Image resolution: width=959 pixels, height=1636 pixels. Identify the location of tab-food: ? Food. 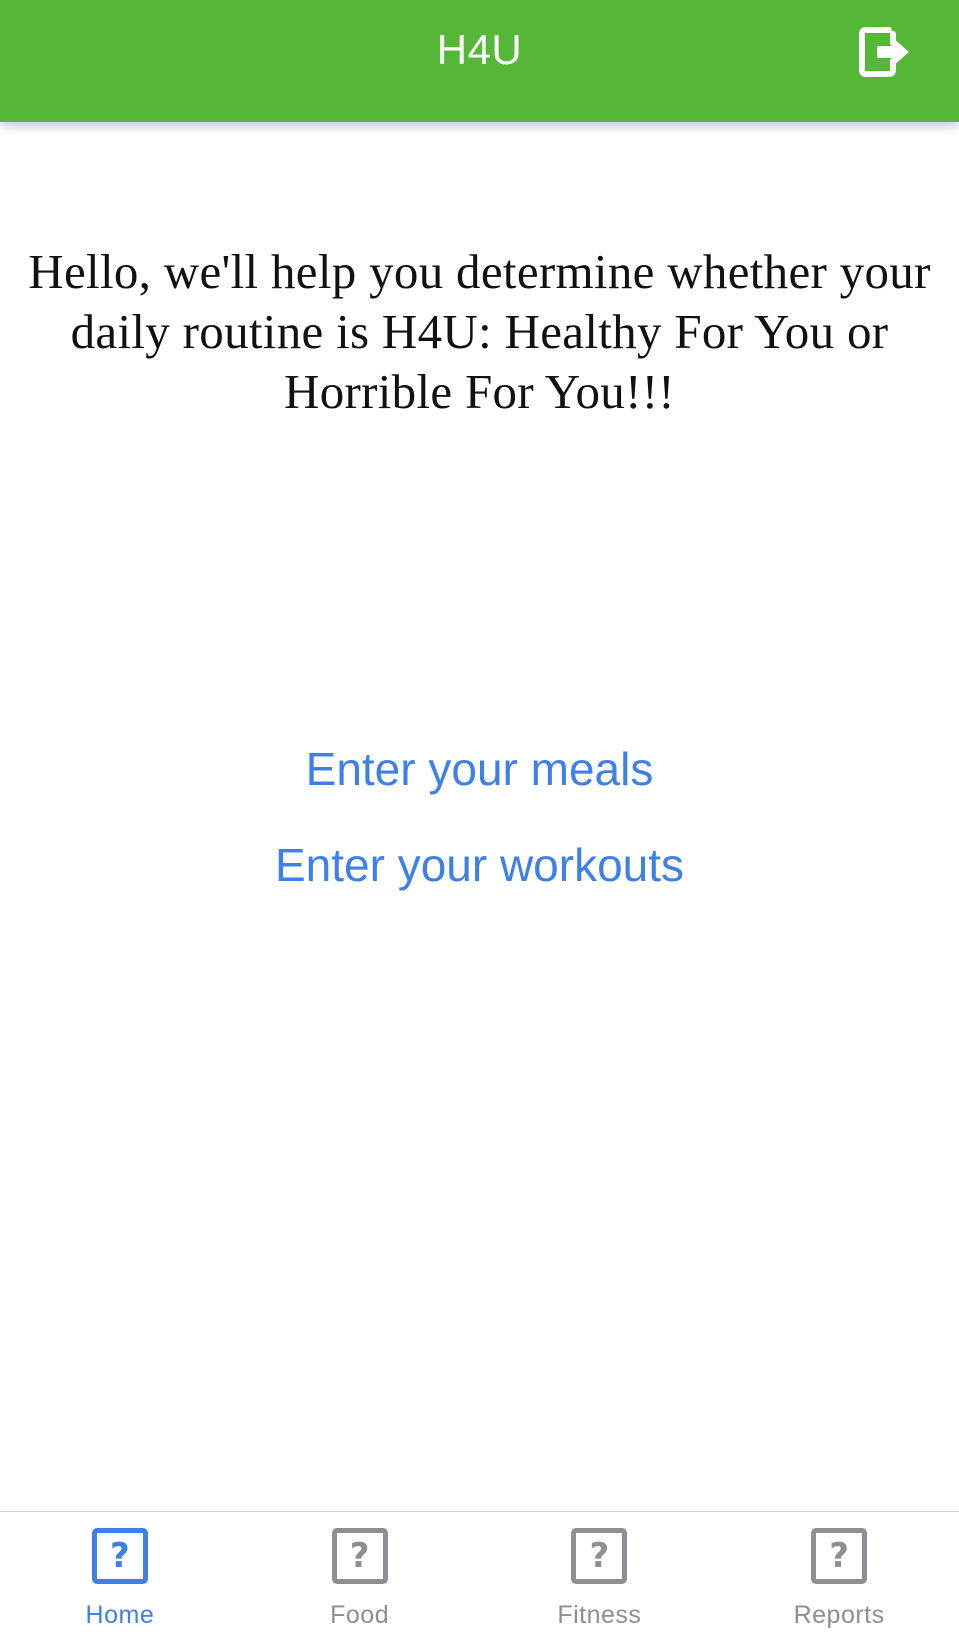
(360, 1574).